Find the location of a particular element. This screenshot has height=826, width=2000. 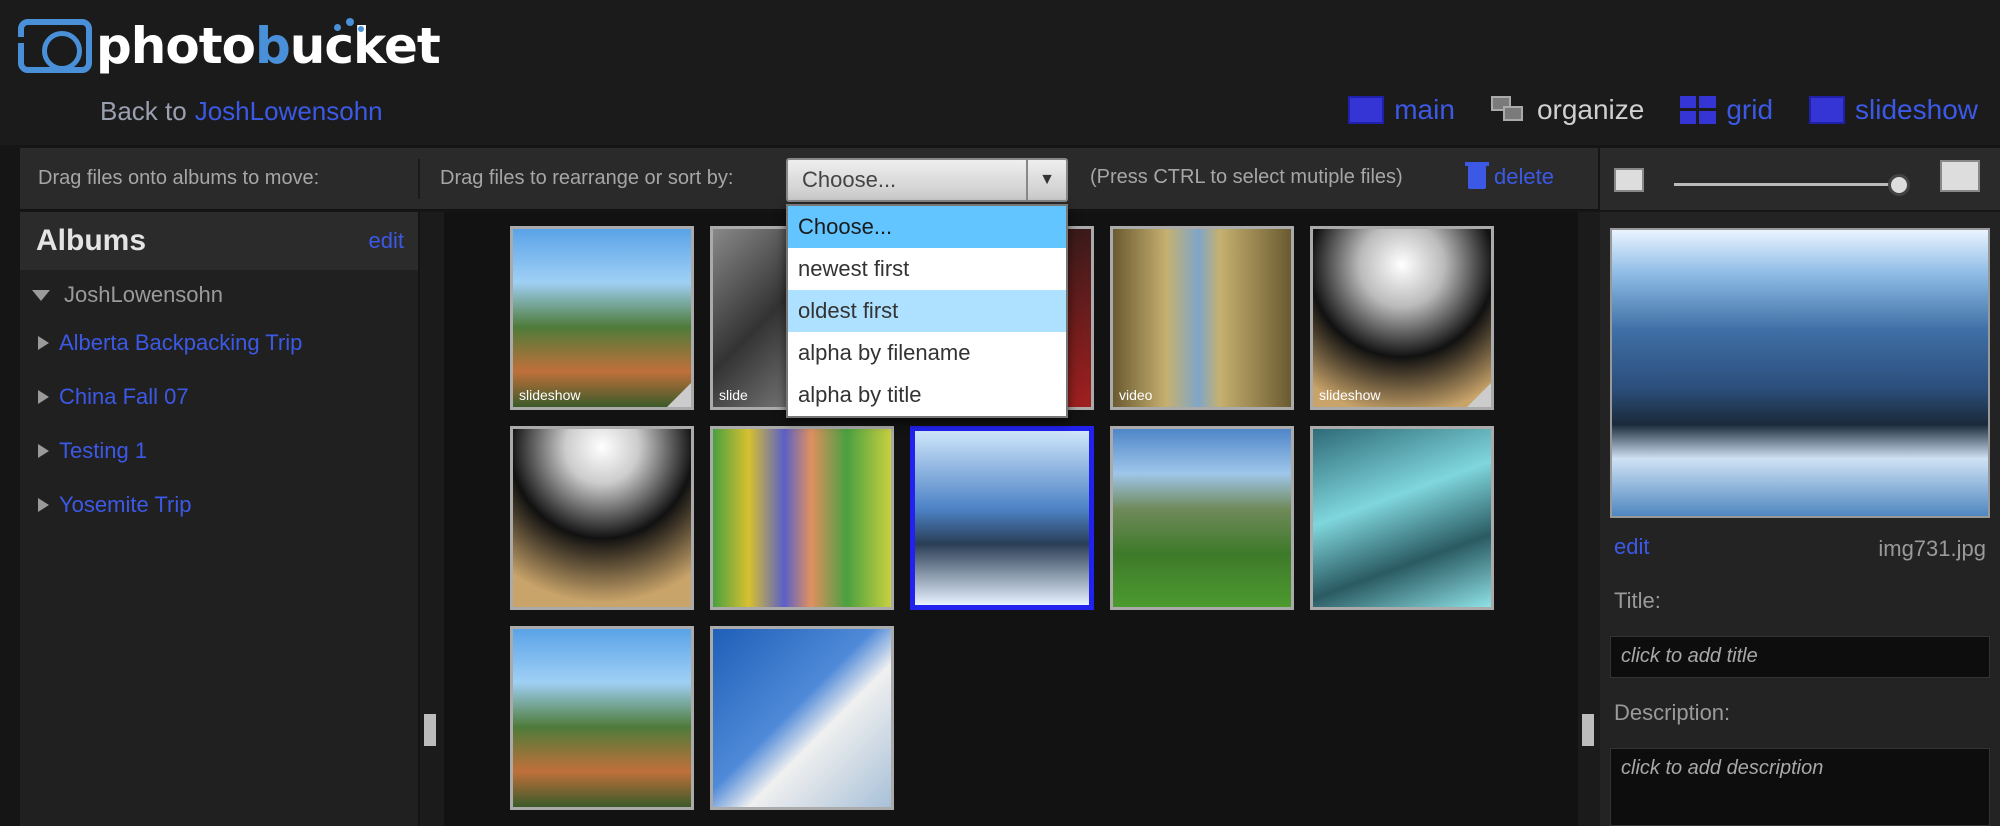

delete-button: delete is located at coordinates (1509, 176).